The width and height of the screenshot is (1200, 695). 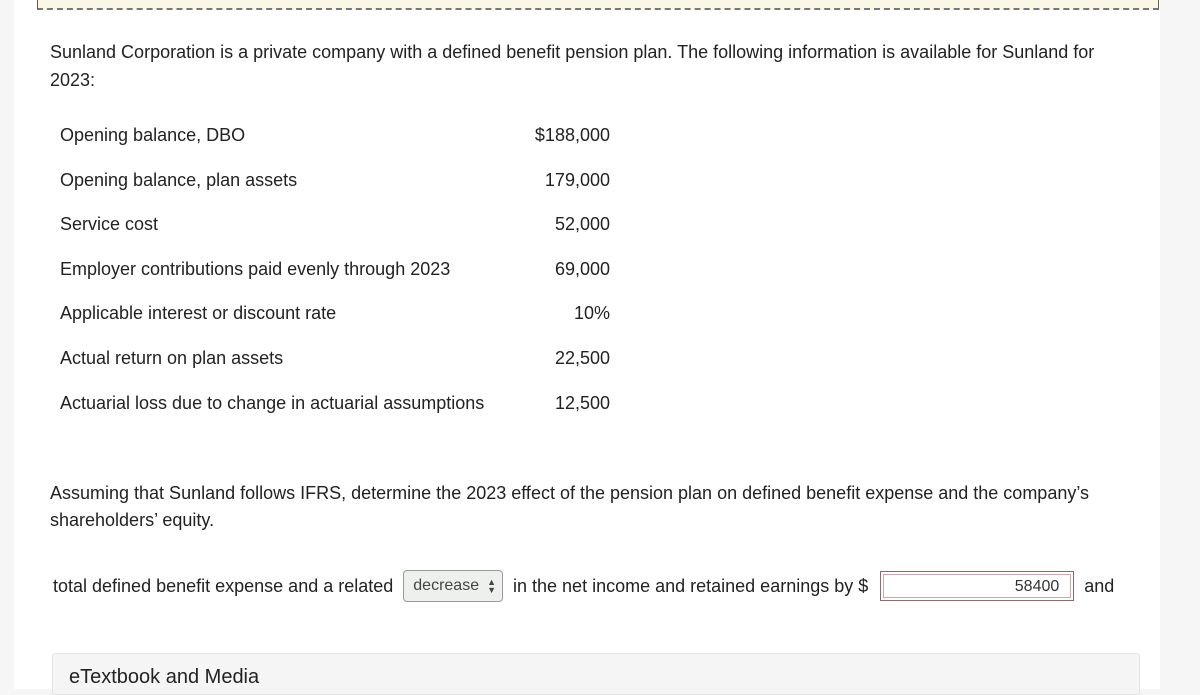 I want to click on select-arrows-icon: ▲ ▼, so click(x=492, y=586).